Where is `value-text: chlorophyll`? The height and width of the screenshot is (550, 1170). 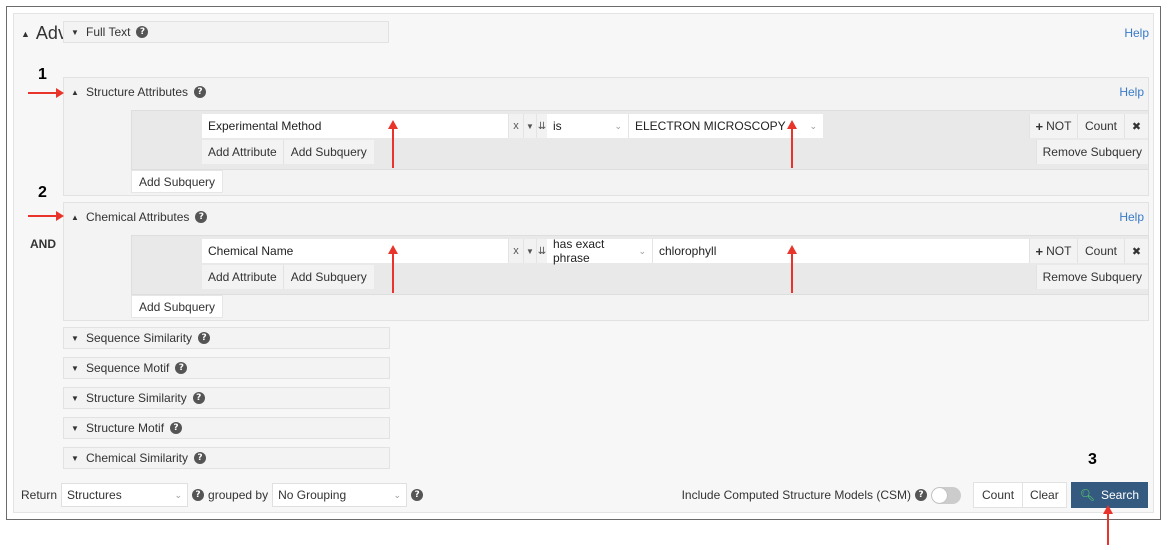
value-text: chlorophyll is located at coordinates (688, 251).